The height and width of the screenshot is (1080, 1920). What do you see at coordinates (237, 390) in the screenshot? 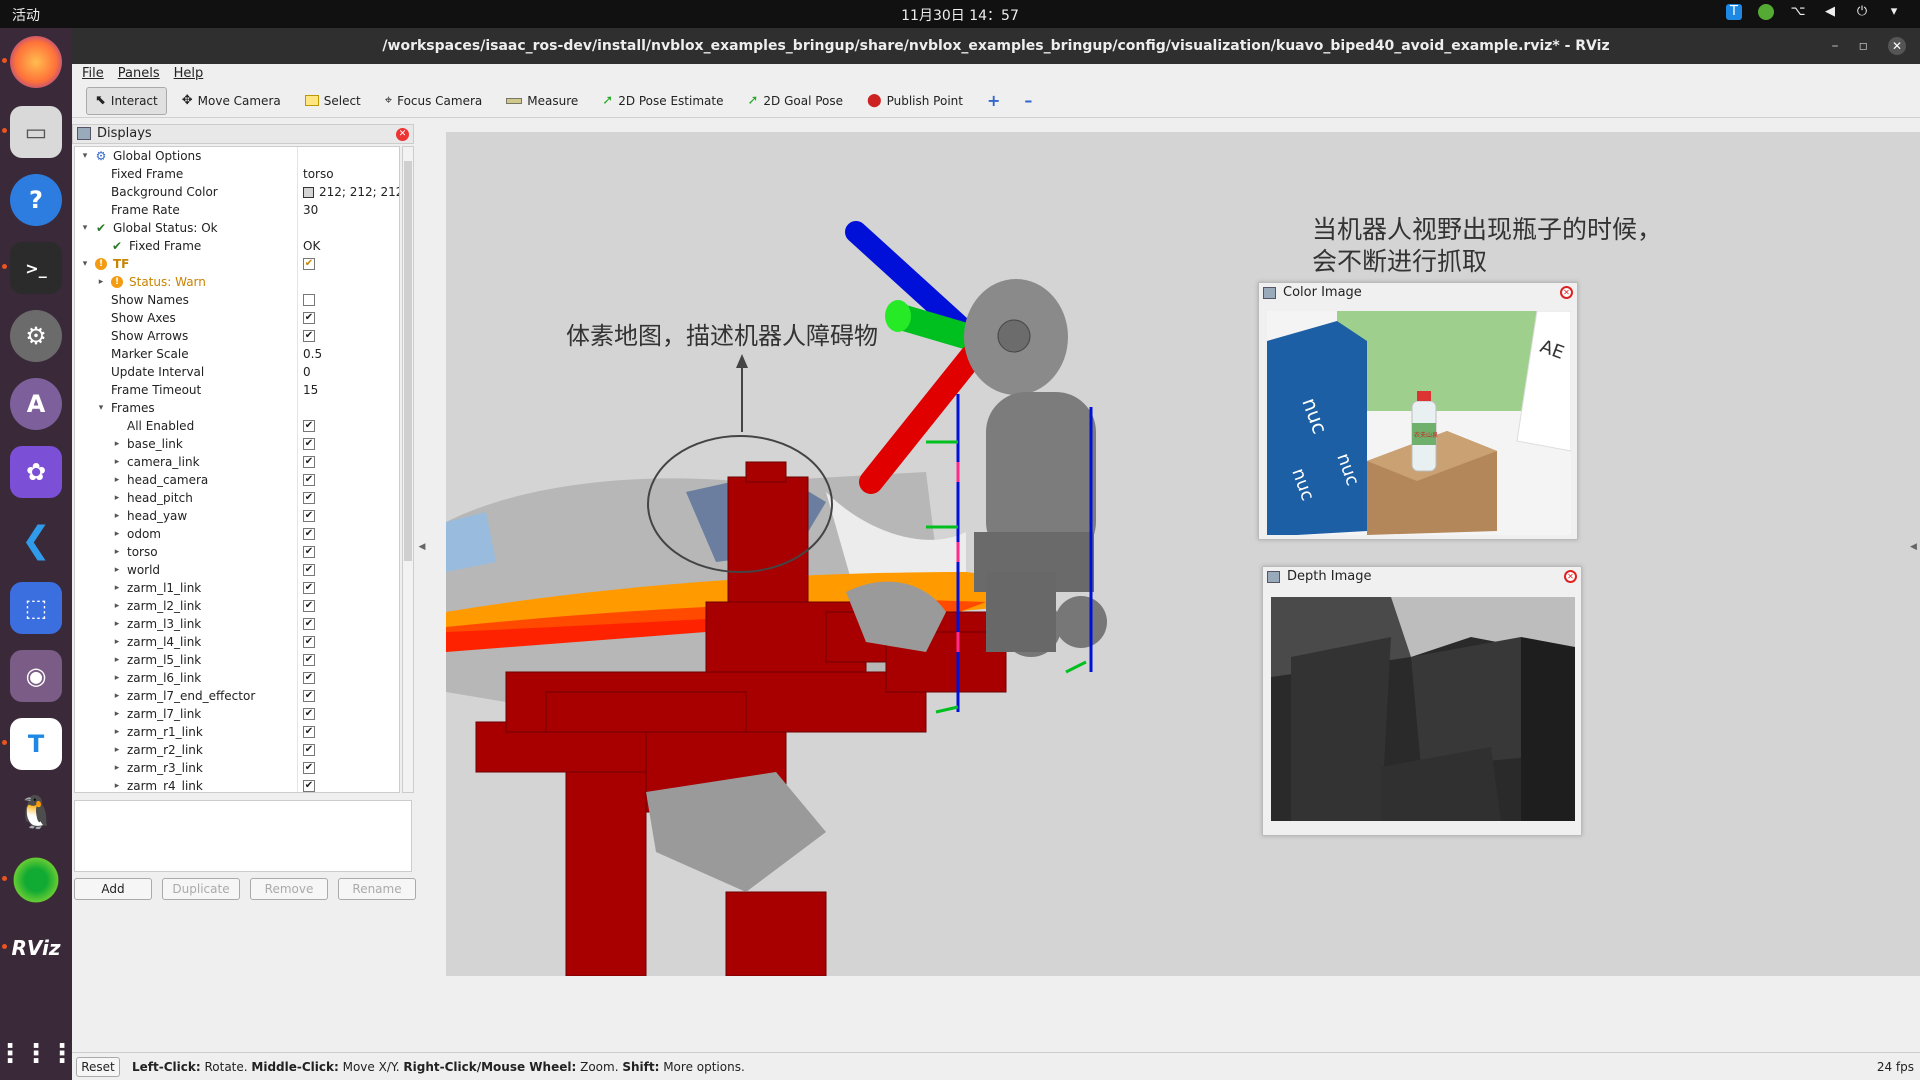
I see `display-tree-row: Frame Timeout 15` at bounding box center [237, 390].